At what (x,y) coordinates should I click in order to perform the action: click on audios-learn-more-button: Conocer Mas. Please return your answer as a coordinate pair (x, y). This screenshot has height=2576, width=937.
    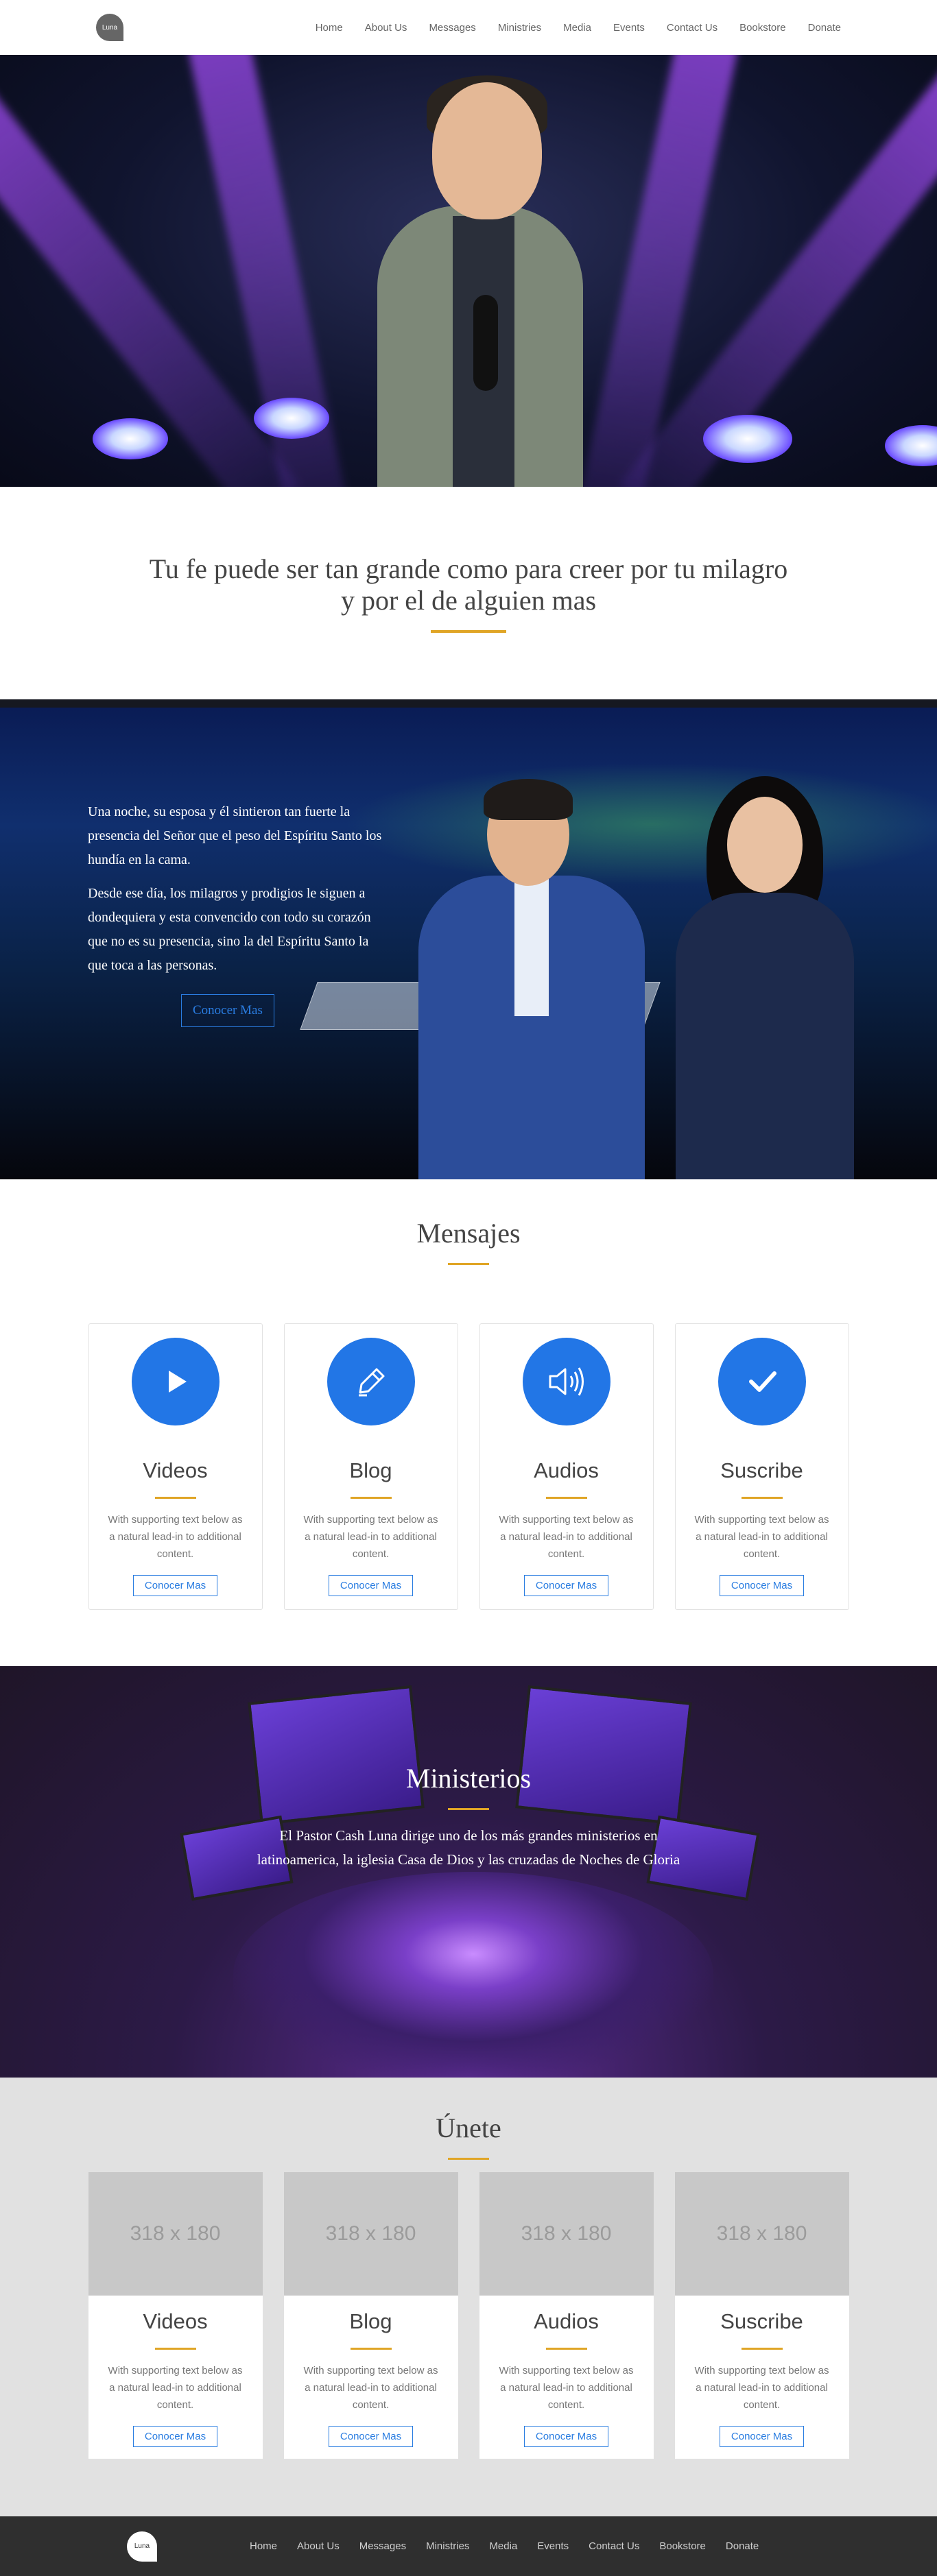
    Looking at the image, I should click on (566, 1586).